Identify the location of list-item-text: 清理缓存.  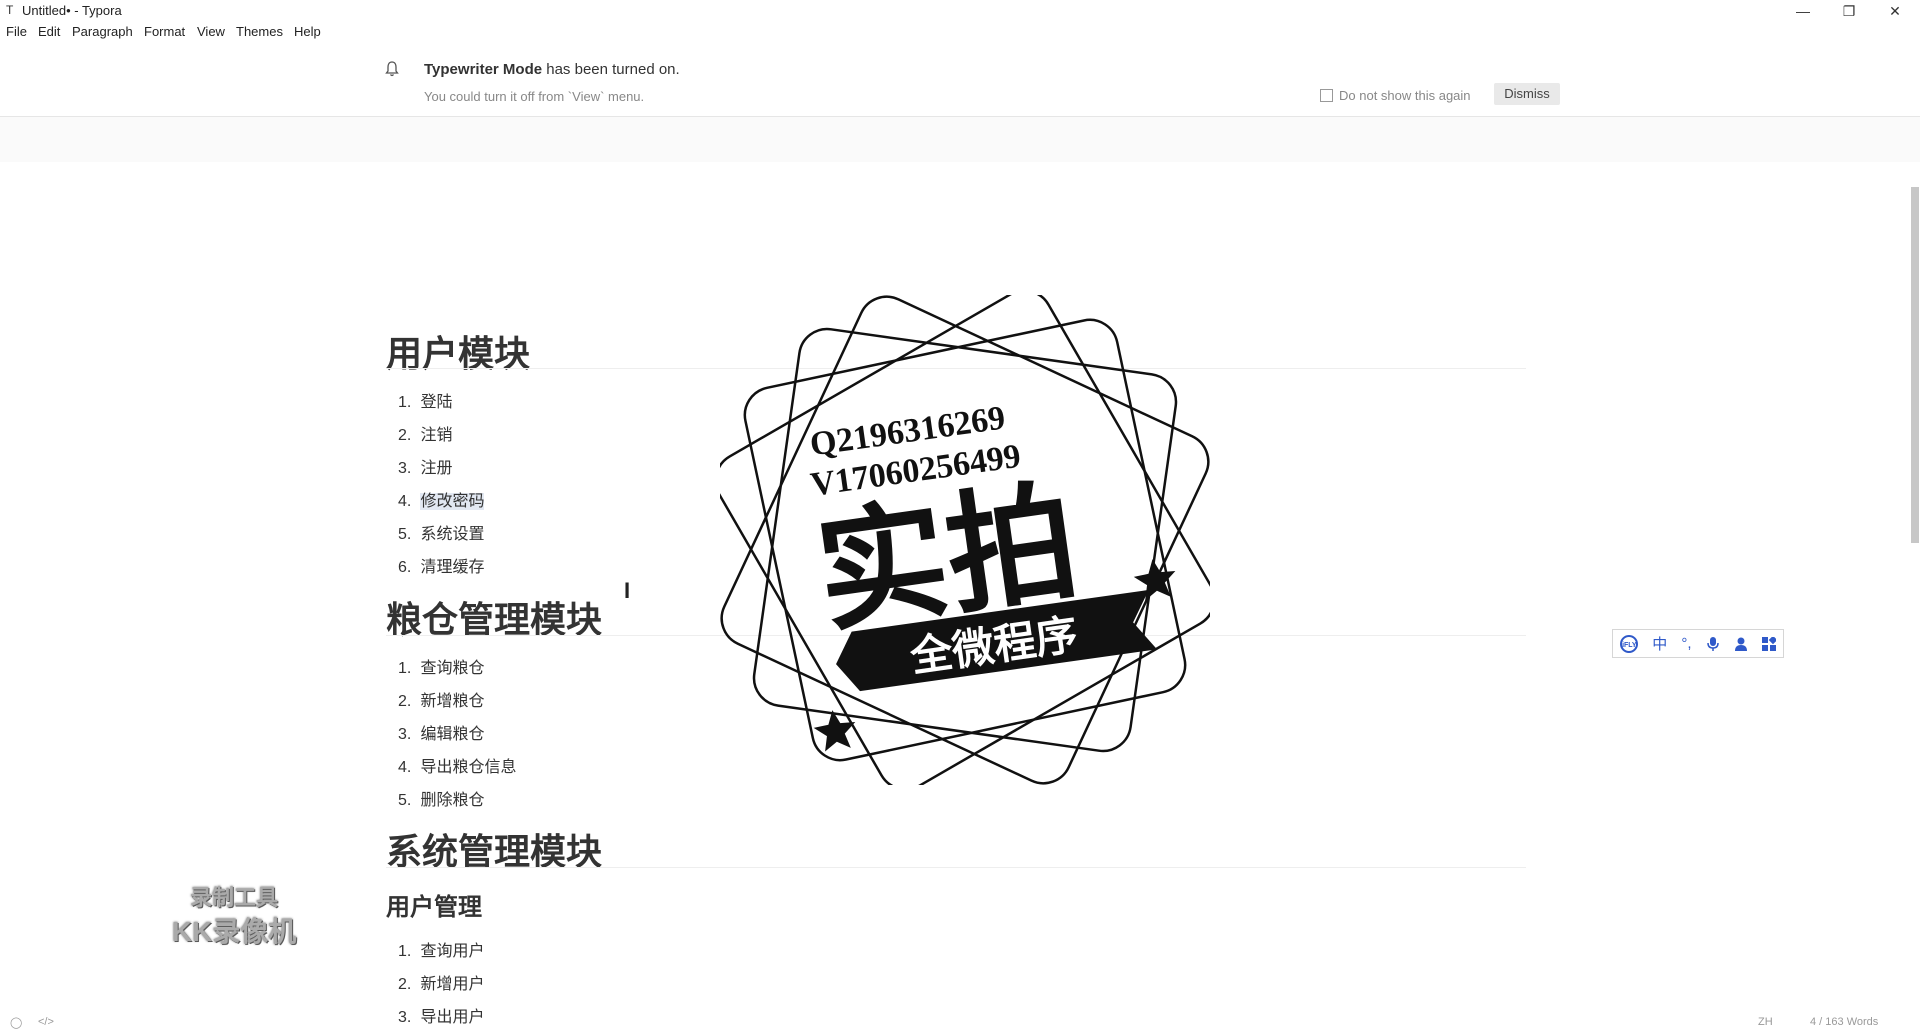
(452, 567).